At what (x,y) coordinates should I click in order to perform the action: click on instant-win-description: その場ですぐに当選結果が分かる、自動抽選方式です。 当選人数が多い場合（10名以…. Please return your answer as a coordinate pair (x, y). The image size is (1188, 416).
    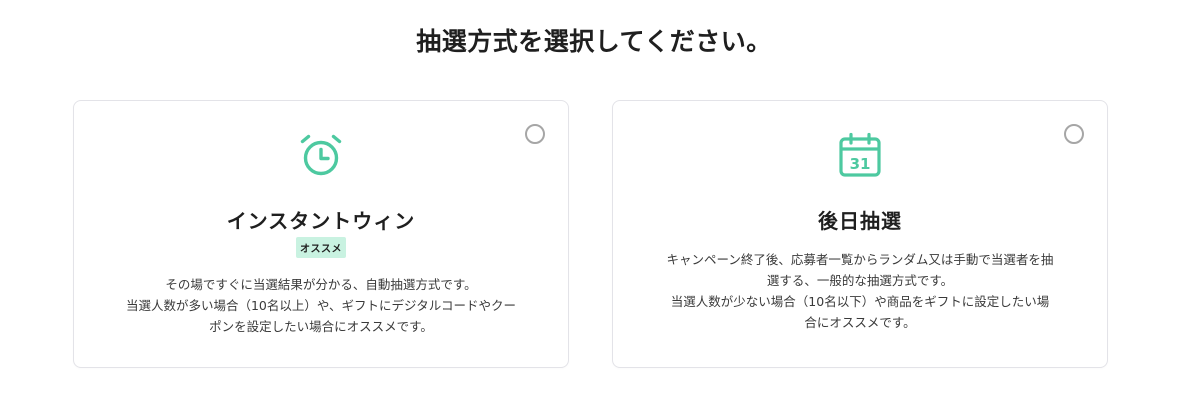
    Looking at the image, I should click on (321, 305).